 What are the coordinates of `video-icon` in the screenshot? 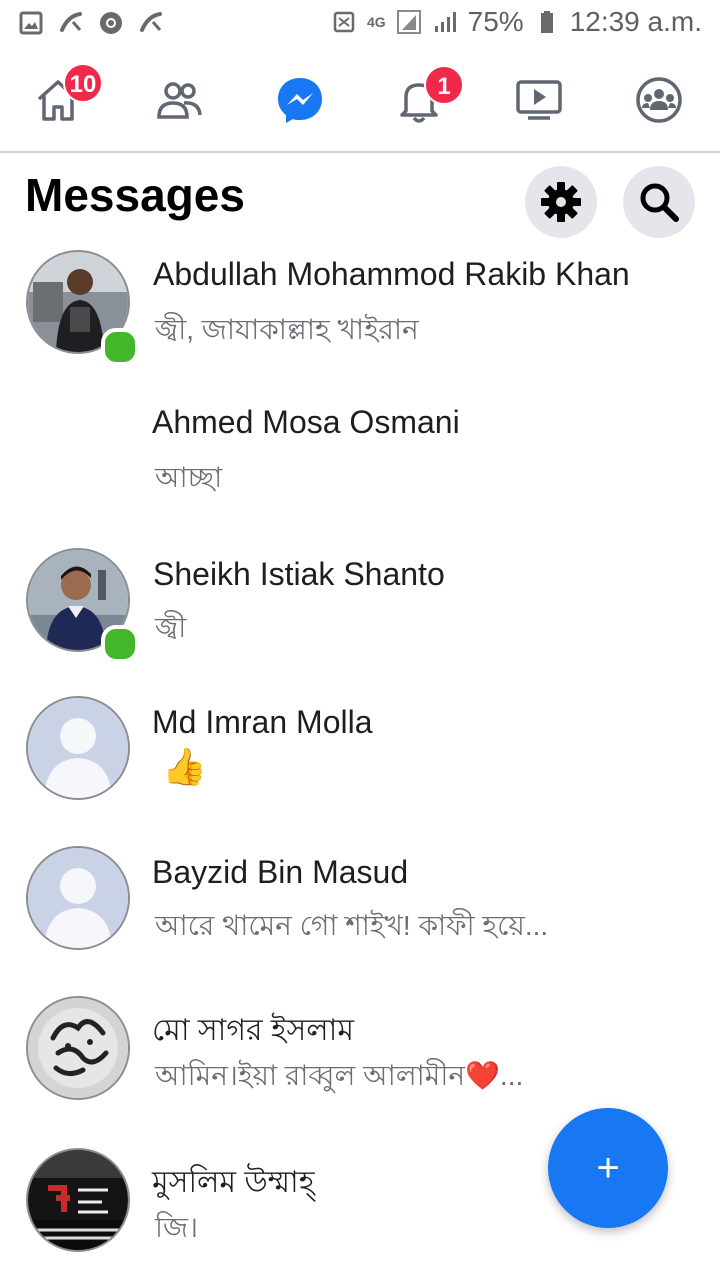 It's located at (539, 100).